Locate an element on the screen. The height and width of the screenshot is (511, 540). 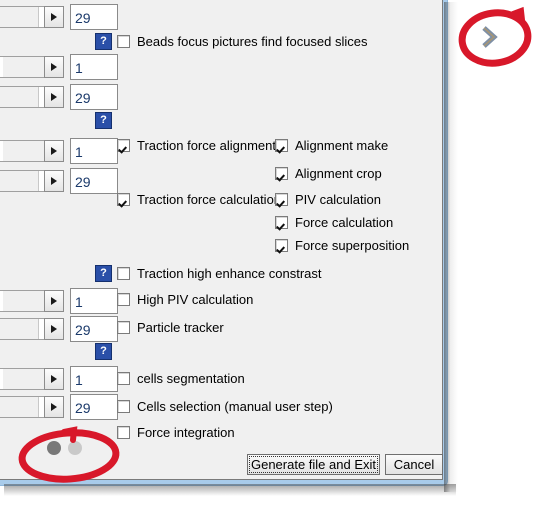
generate-file-and-exit-button: Generate file and Exit is located at coordinates (313, 464).